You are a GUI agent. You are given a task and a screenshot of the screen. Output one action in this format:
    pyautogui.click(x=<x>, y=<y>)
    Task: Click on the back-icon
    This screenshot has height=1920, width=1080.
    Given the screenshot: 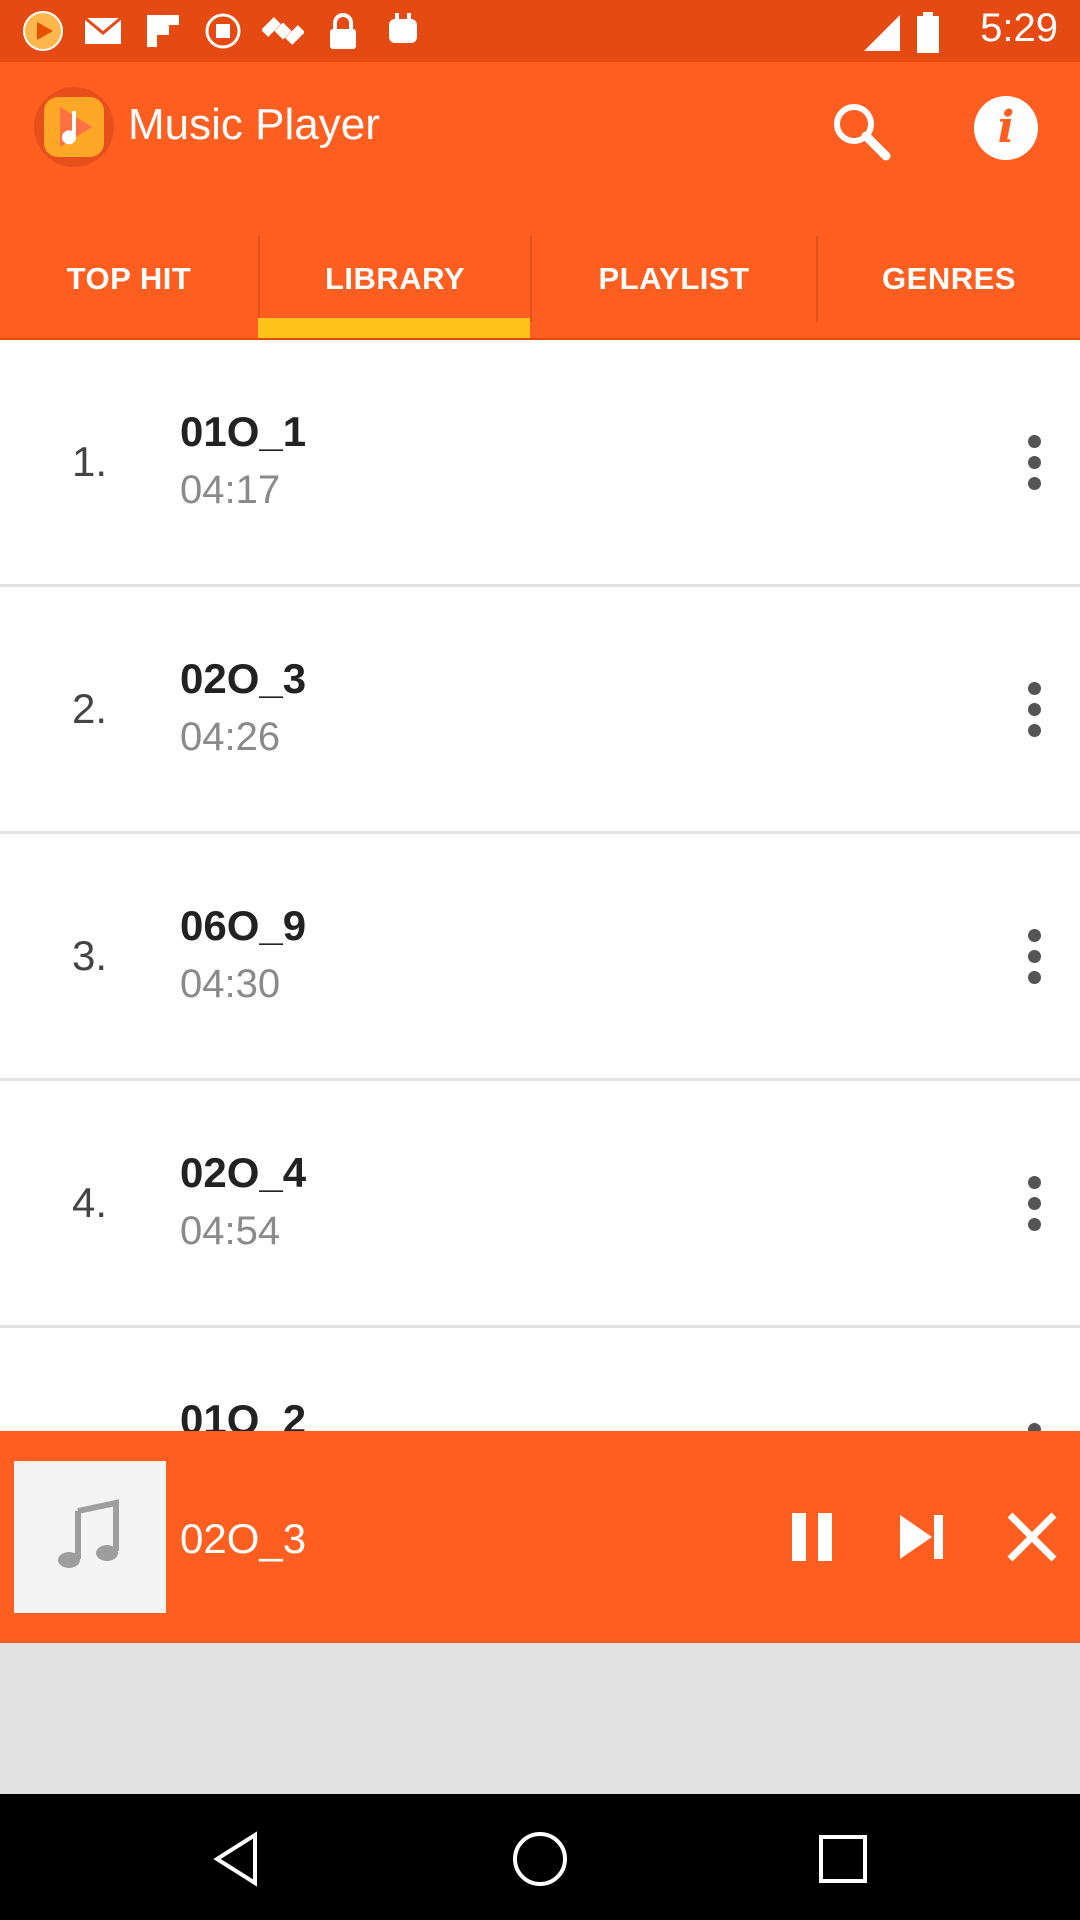 What is the action you would take?
    pyautogui.click(x=237, y=1859)
    